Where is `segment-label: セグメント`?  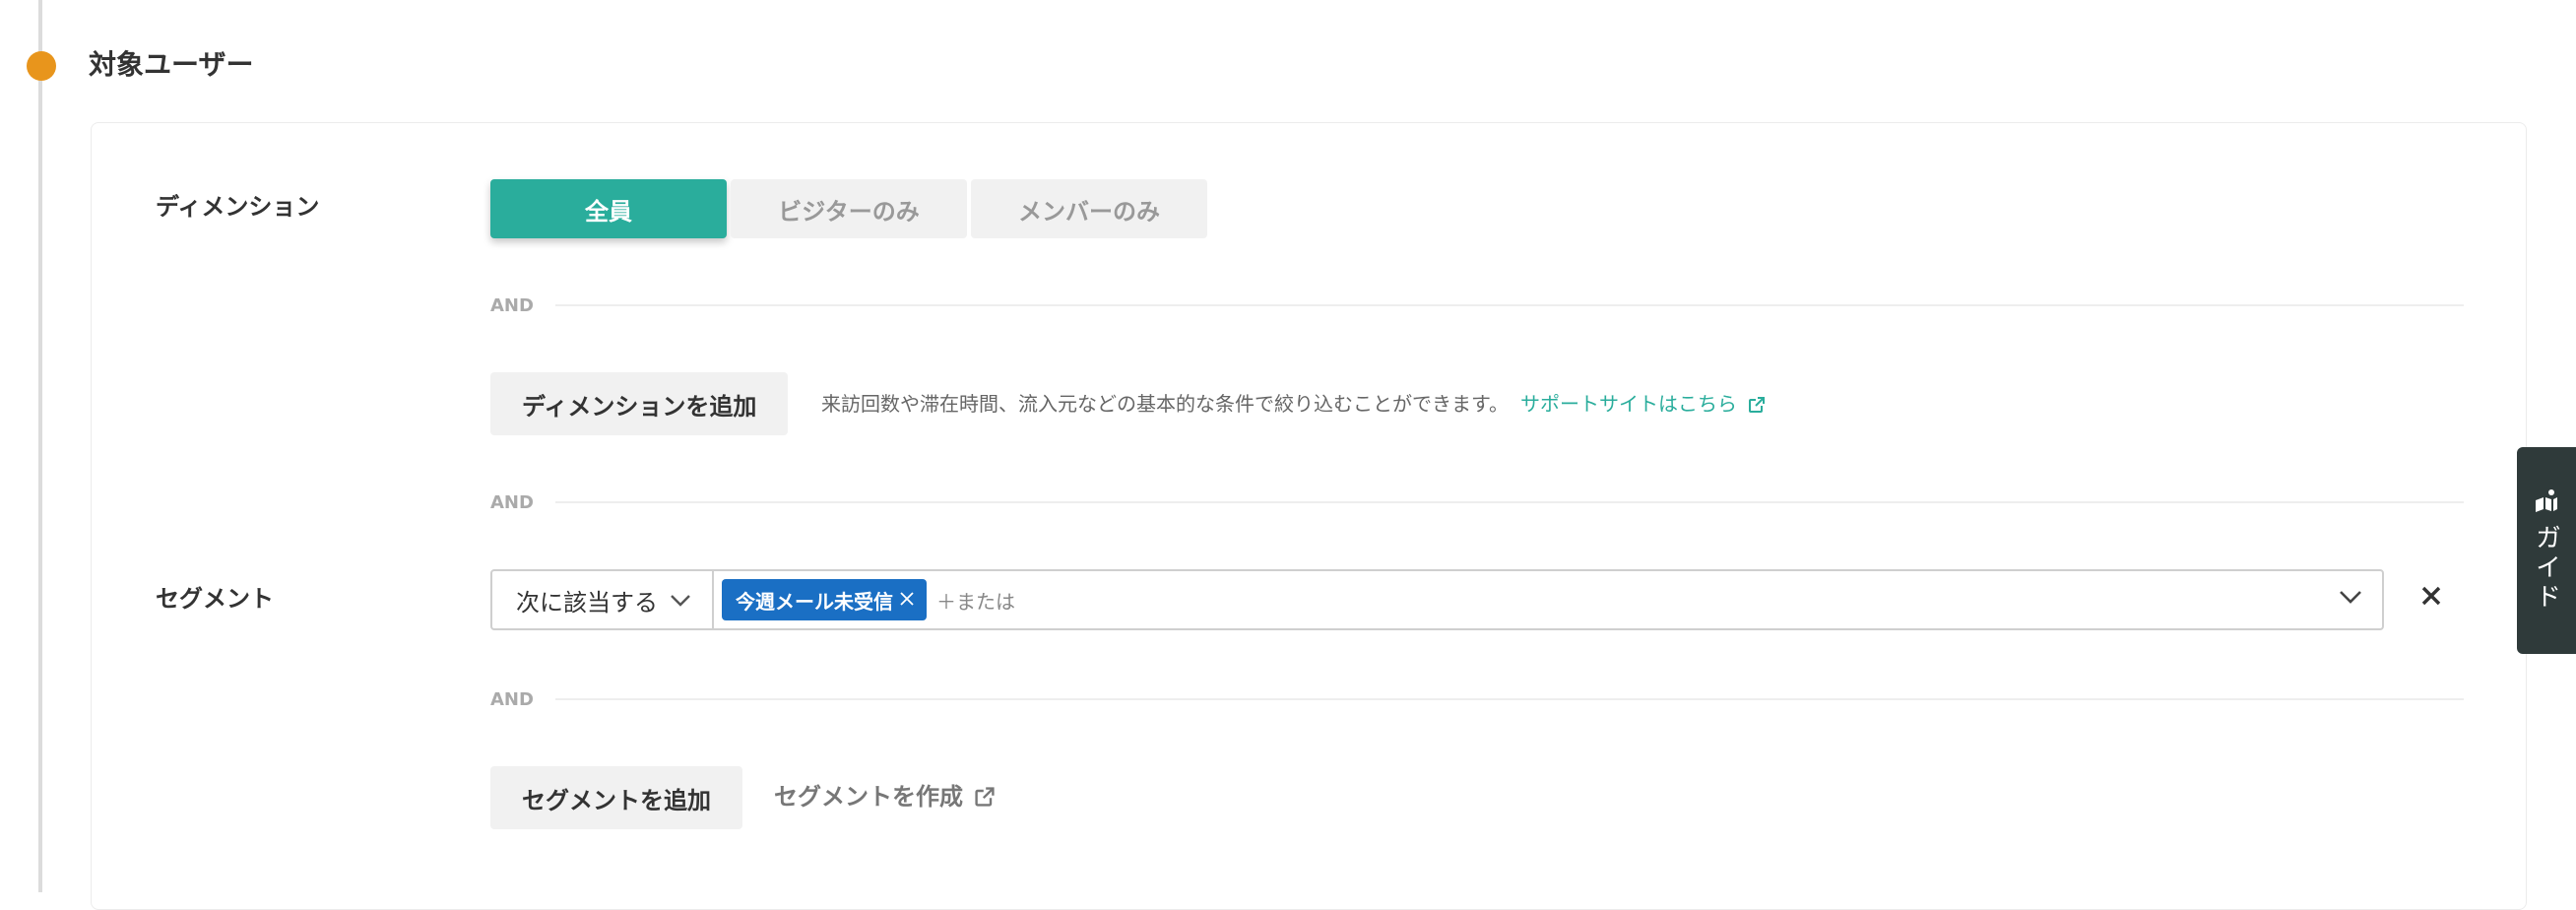
segment-label: セグメント is located at coordinates (215, 599).